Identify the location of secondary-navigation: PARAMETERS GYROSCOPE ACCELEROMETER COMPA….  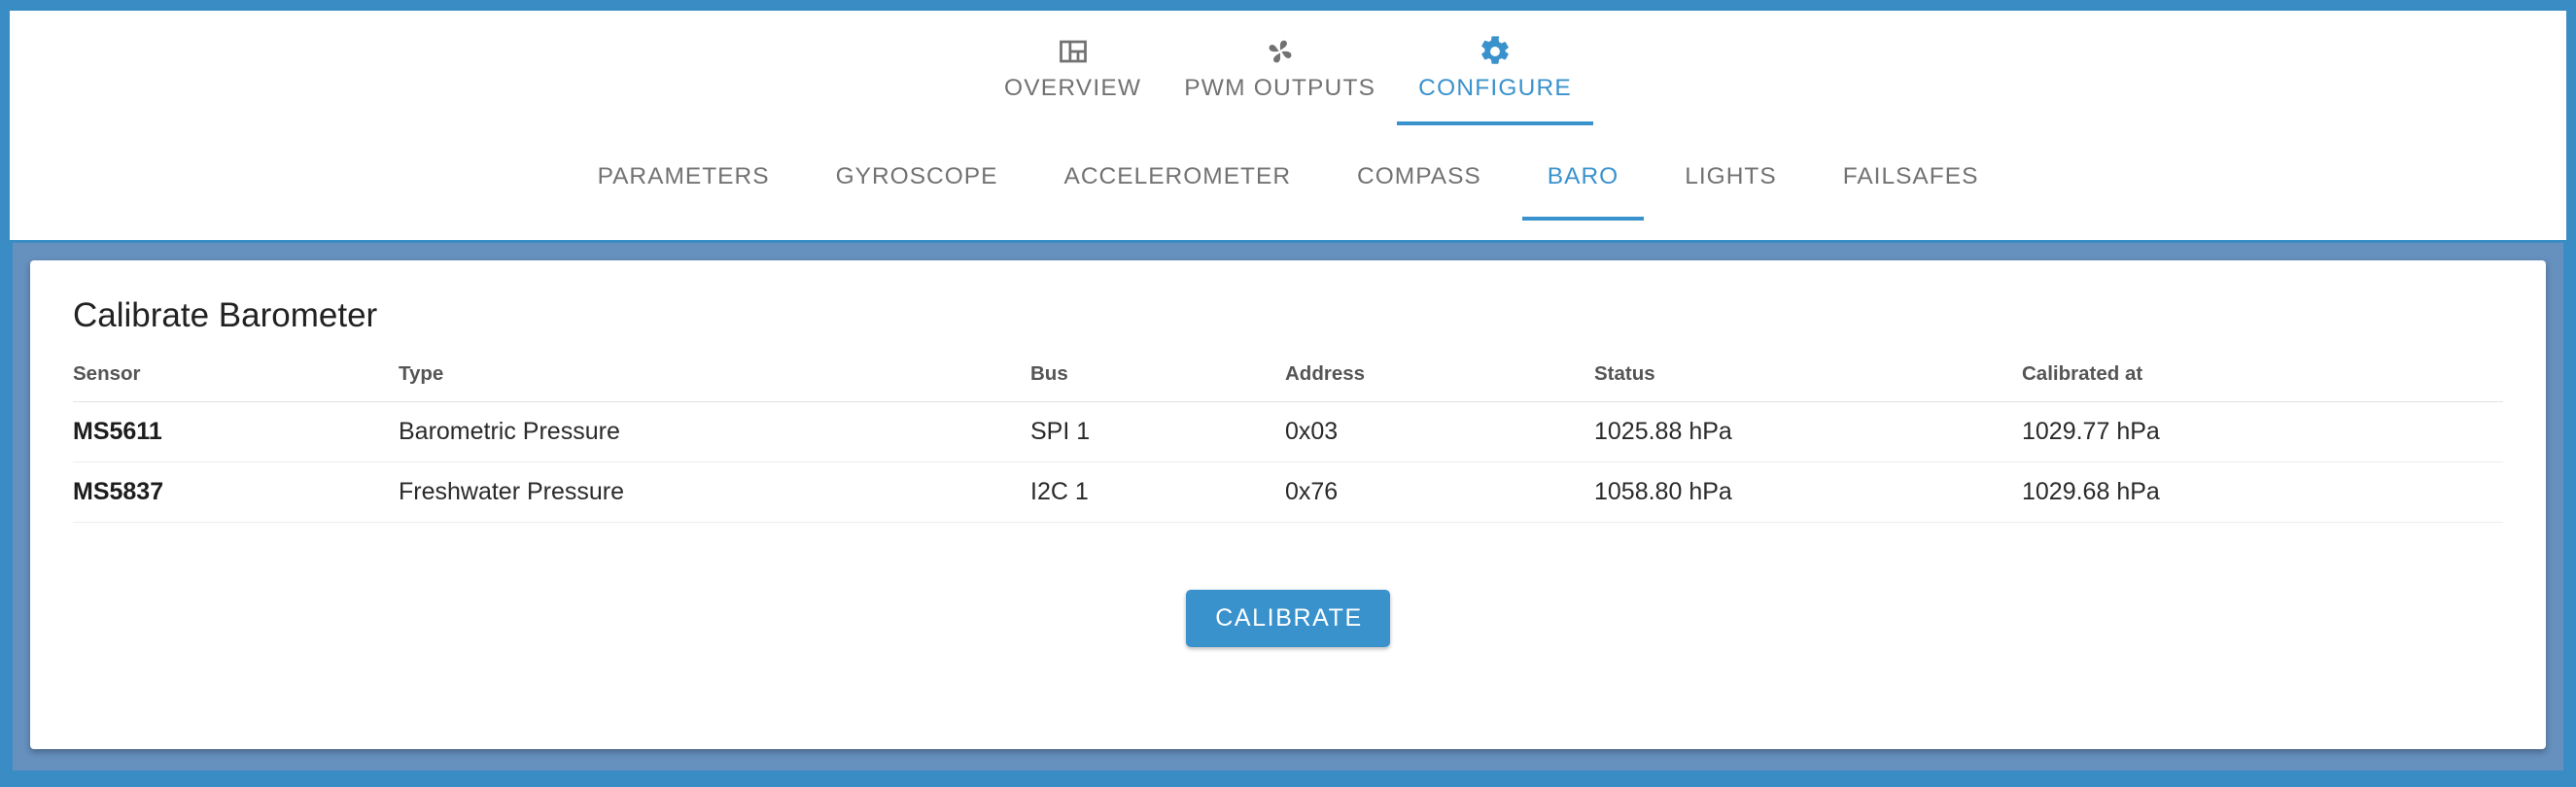
(1288, 198).